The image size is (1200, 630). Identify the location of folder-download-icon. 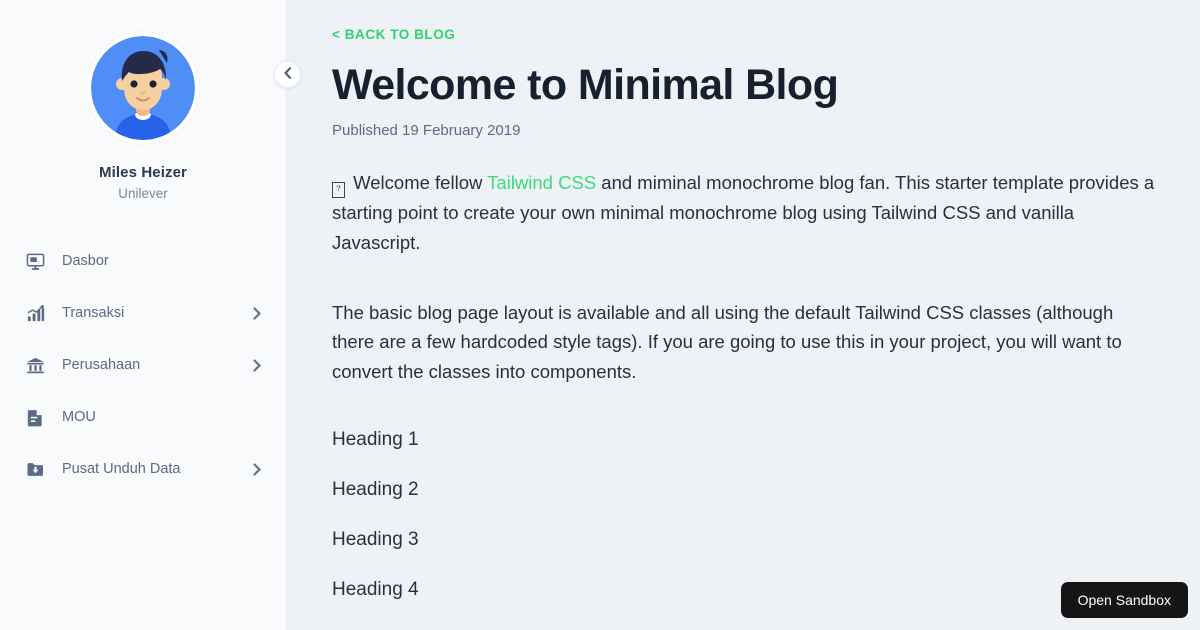
(35, 469).